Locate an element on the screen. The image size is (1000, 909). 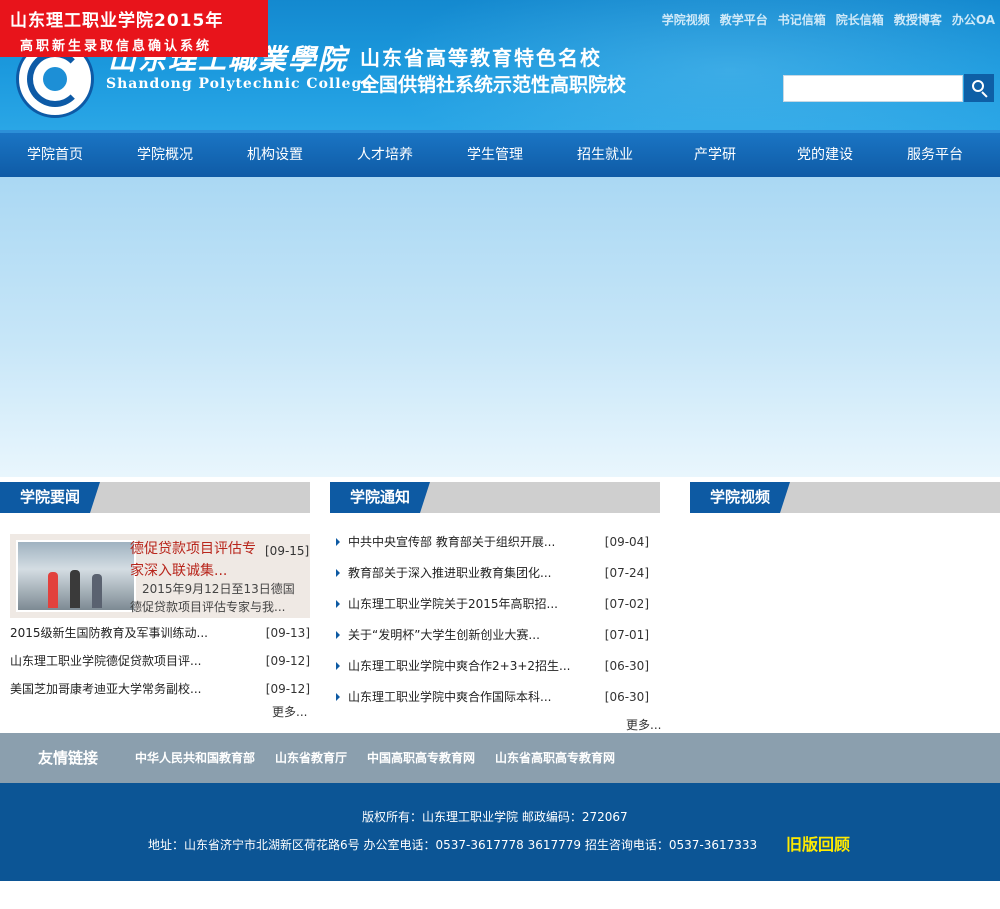
footer-copyright: 版权所有：山东理工职业学院 邮政编码：272067 is located at coordinates (495, 817).